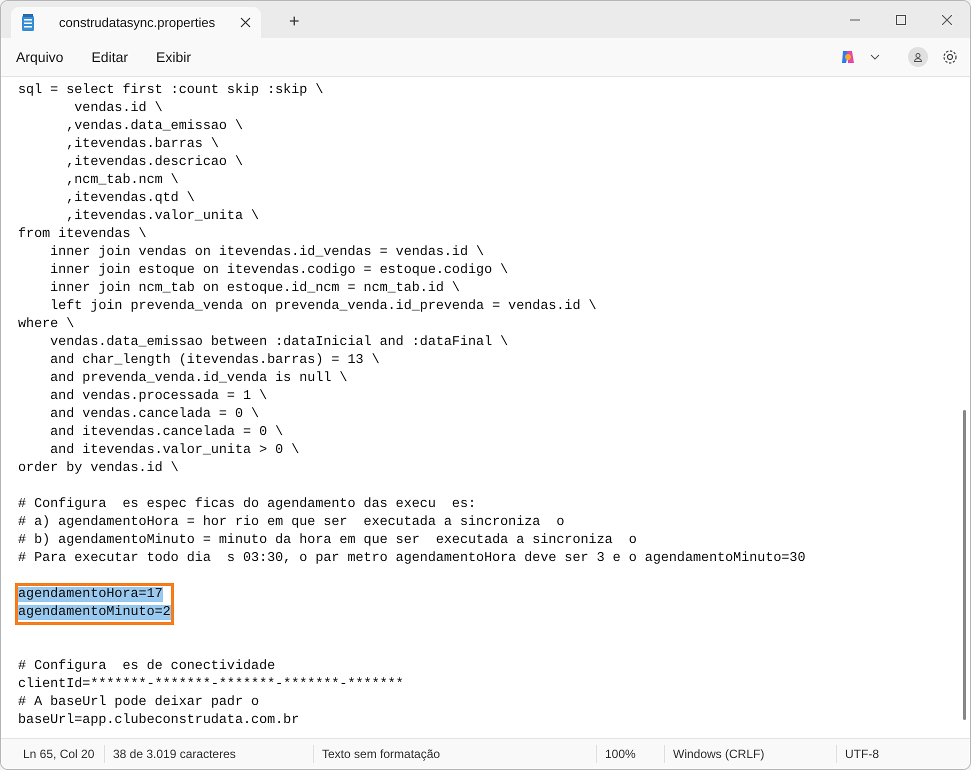 This screenshot has height=770, width=971. Describe the element at coordinates (266, 252) in the screenshot. I see `code-line: inner join vendas on itevendas.id_vendas = vendas.id \` at that location.